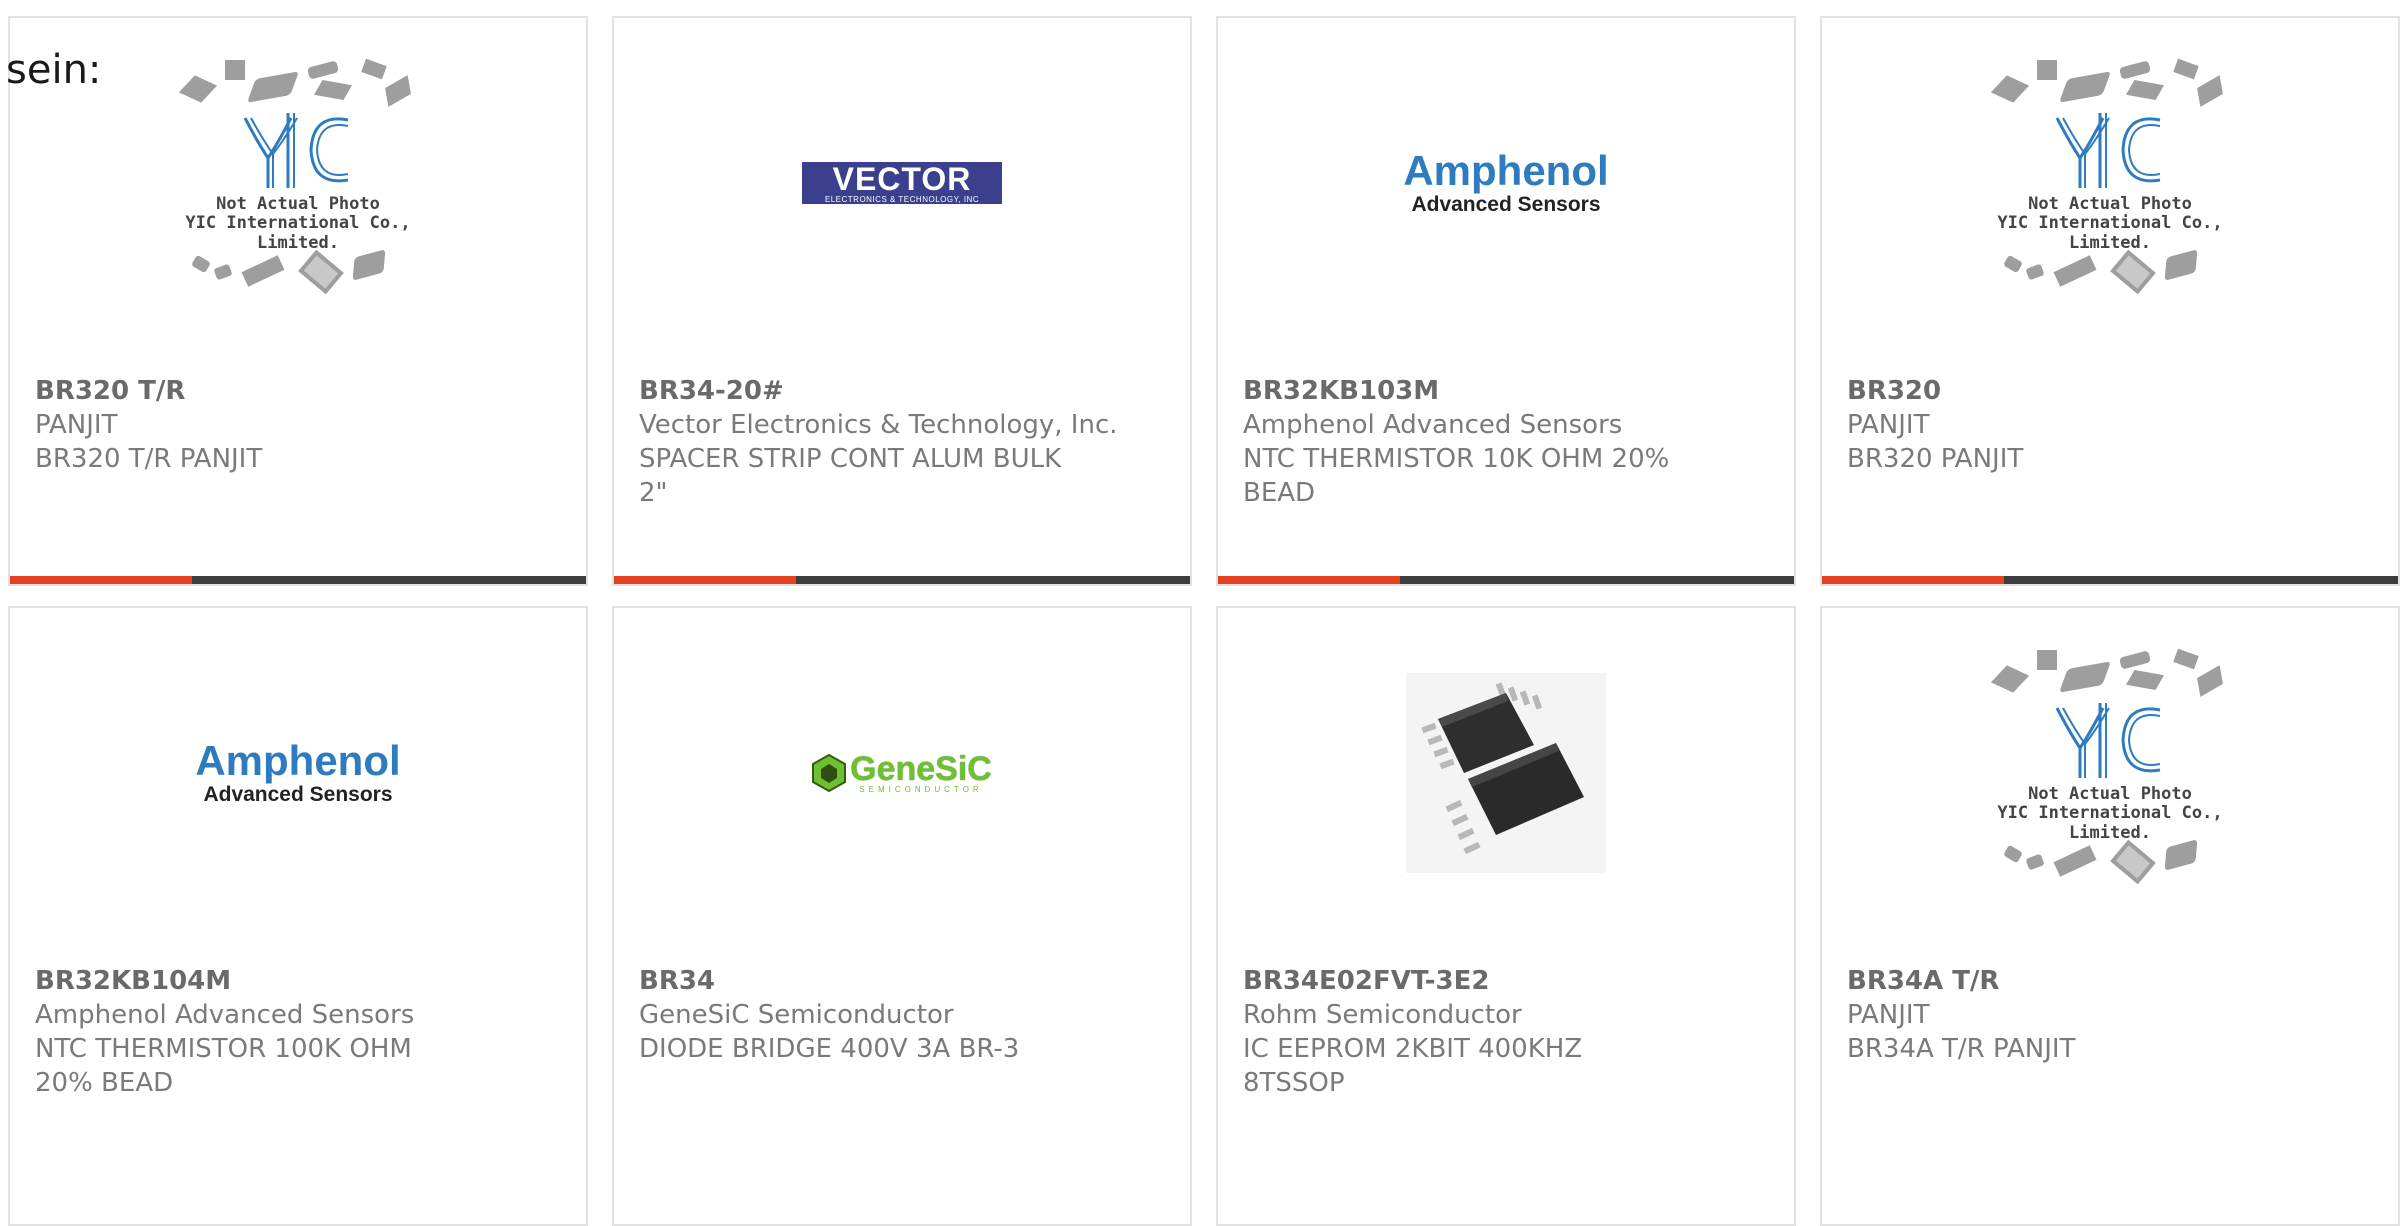 Image resolution: width=2400 pixels, height=1226 pixels. What do you see at coordinates (902, 179) in the screenshot?
I see `vector-logo-main: VECTOR` at bounding box center [902, 179].